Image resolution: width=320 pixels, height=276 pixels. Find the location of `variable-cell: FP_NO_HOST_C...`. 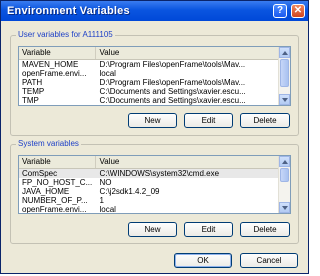

variable-cell: FP_NO_HOST_C... is located at coordinates (57, 182).